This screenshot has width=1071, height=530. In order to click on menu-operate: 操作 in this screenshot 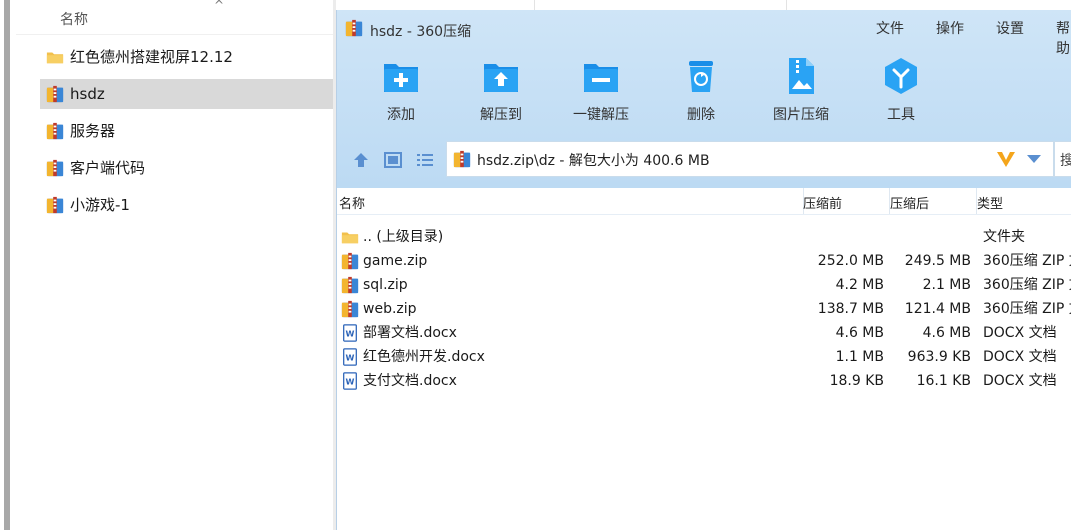, I will do `click(950, 28)`.